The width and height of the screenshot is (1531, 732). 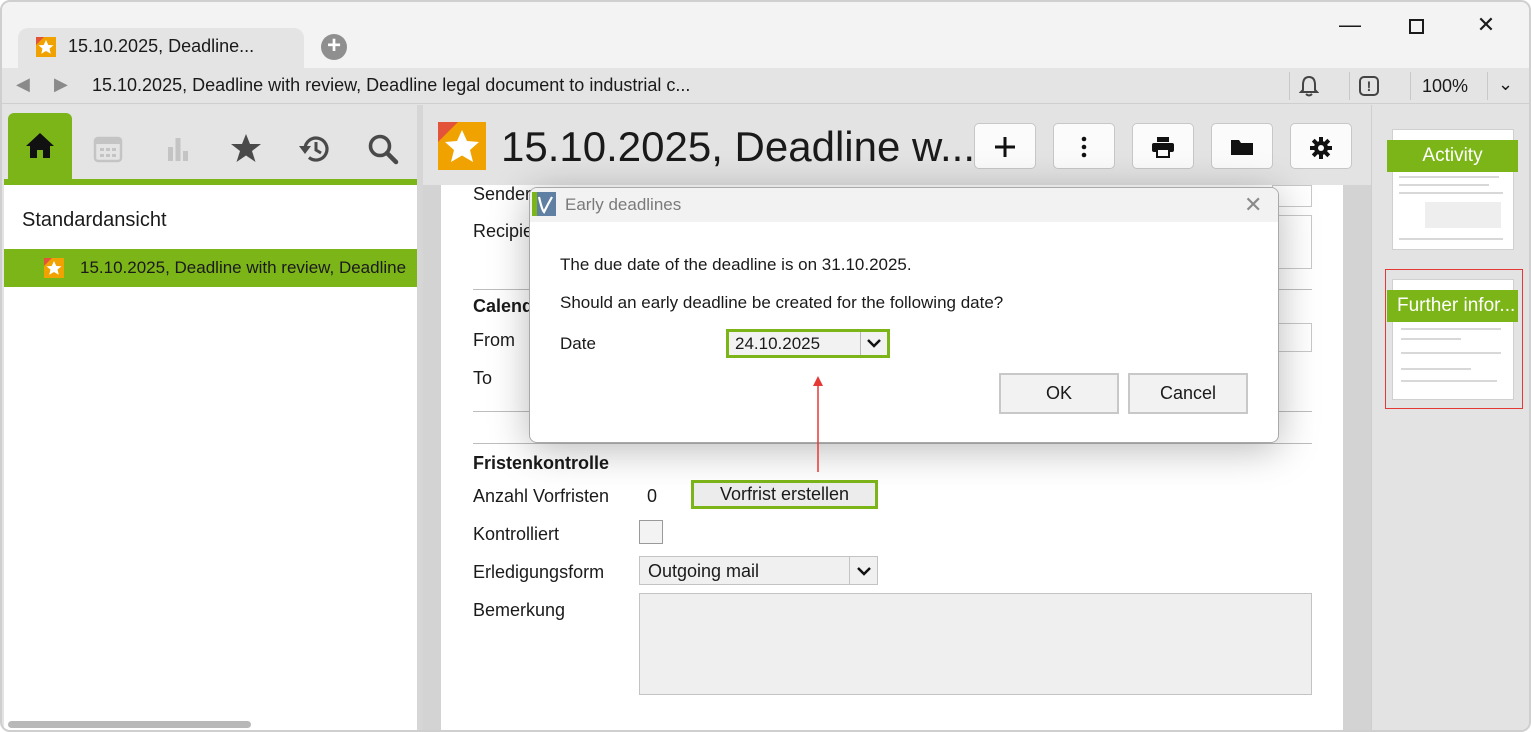 What do you see at coordinates (539, 572) in the screenshot?
I see `completion-label: Erledigungsform` at bounding box center [539, 572].